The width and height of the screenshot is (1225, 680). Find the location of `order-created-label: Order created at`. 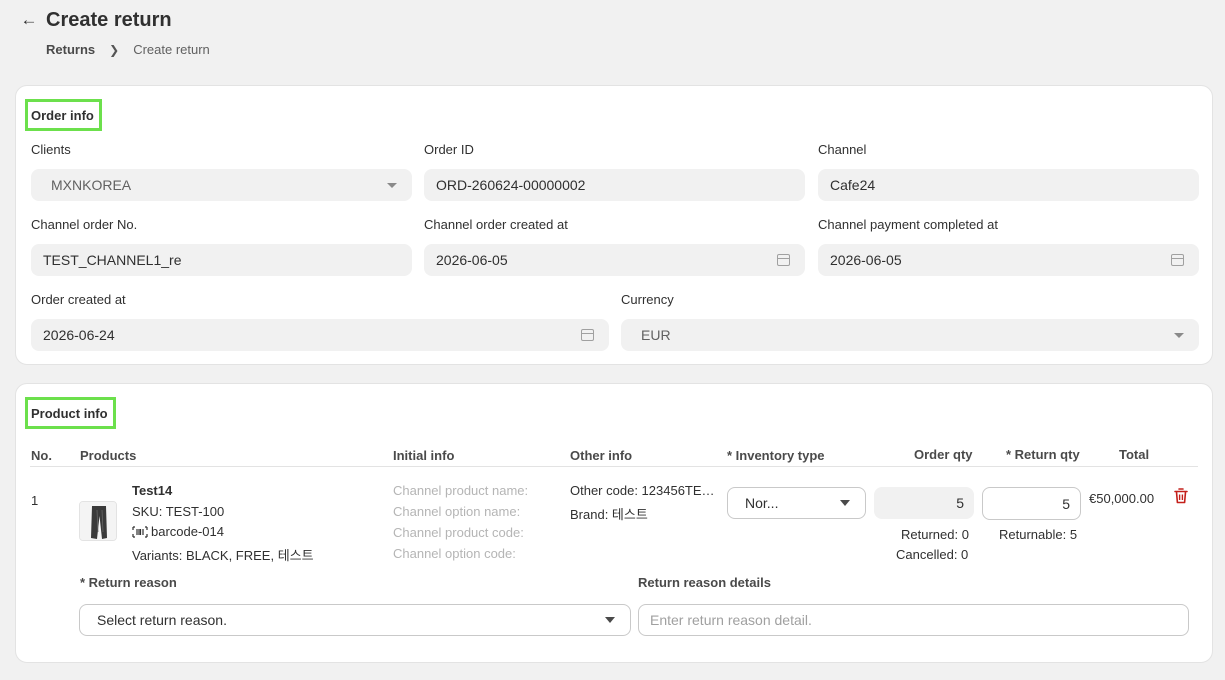

order-created-label: Order created at is located at coordinates (78, 299).